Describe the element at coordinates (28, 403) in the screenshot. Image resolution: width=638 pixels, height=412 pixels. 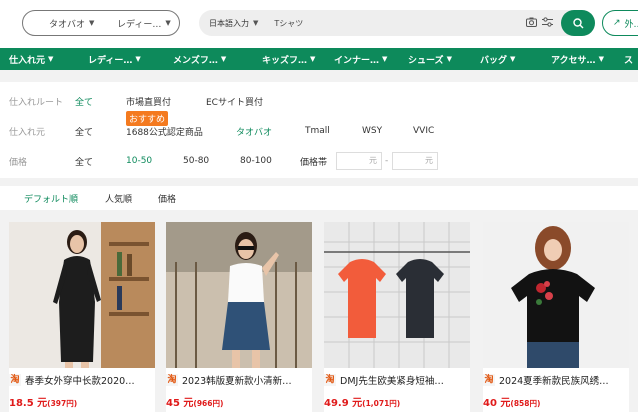
I see `price-cny: 18.5 元` at that location.